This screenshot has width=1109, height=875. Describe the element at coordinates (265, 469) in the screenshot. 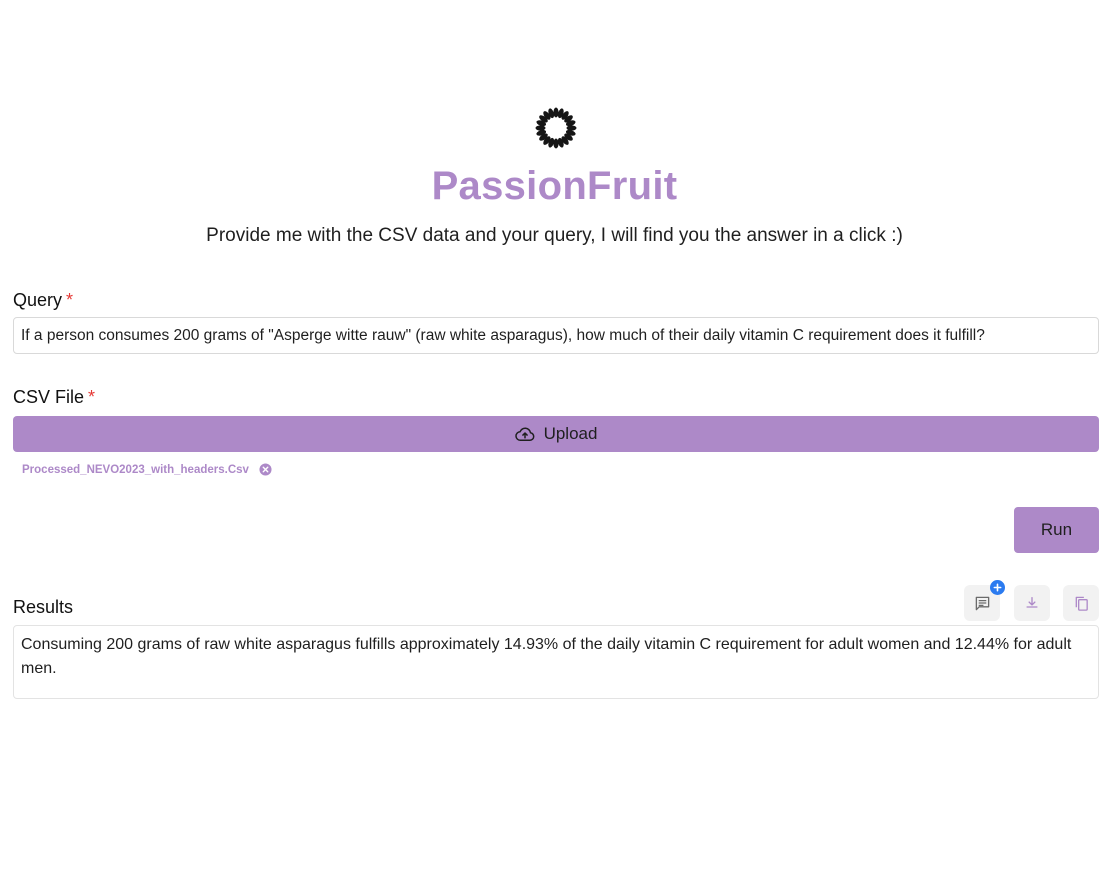

I see `close-circle-icon` at that location.